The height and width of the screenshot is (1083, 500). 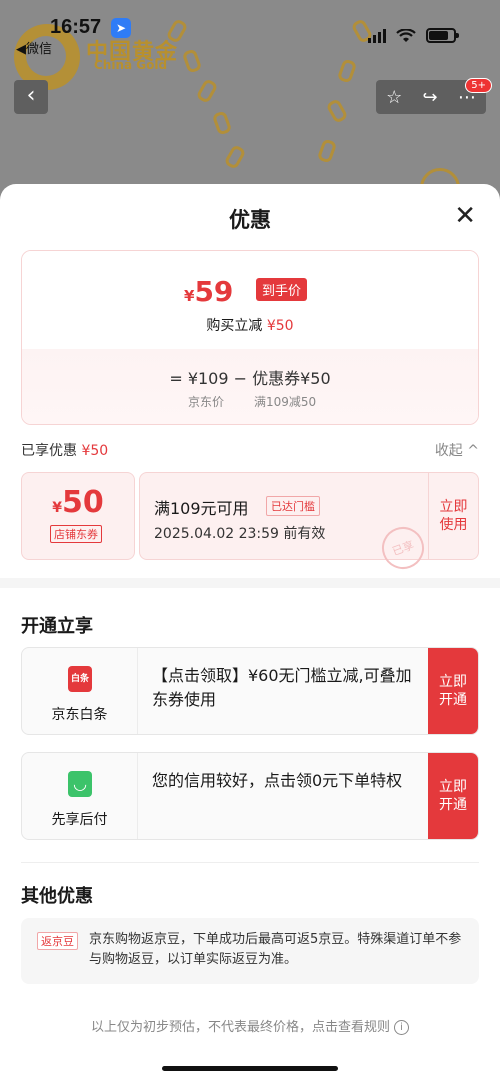 I want to click on price-formula: = ¥109 − 优惠券¥50 京东价 满109减50, so click(x=250, y=386).